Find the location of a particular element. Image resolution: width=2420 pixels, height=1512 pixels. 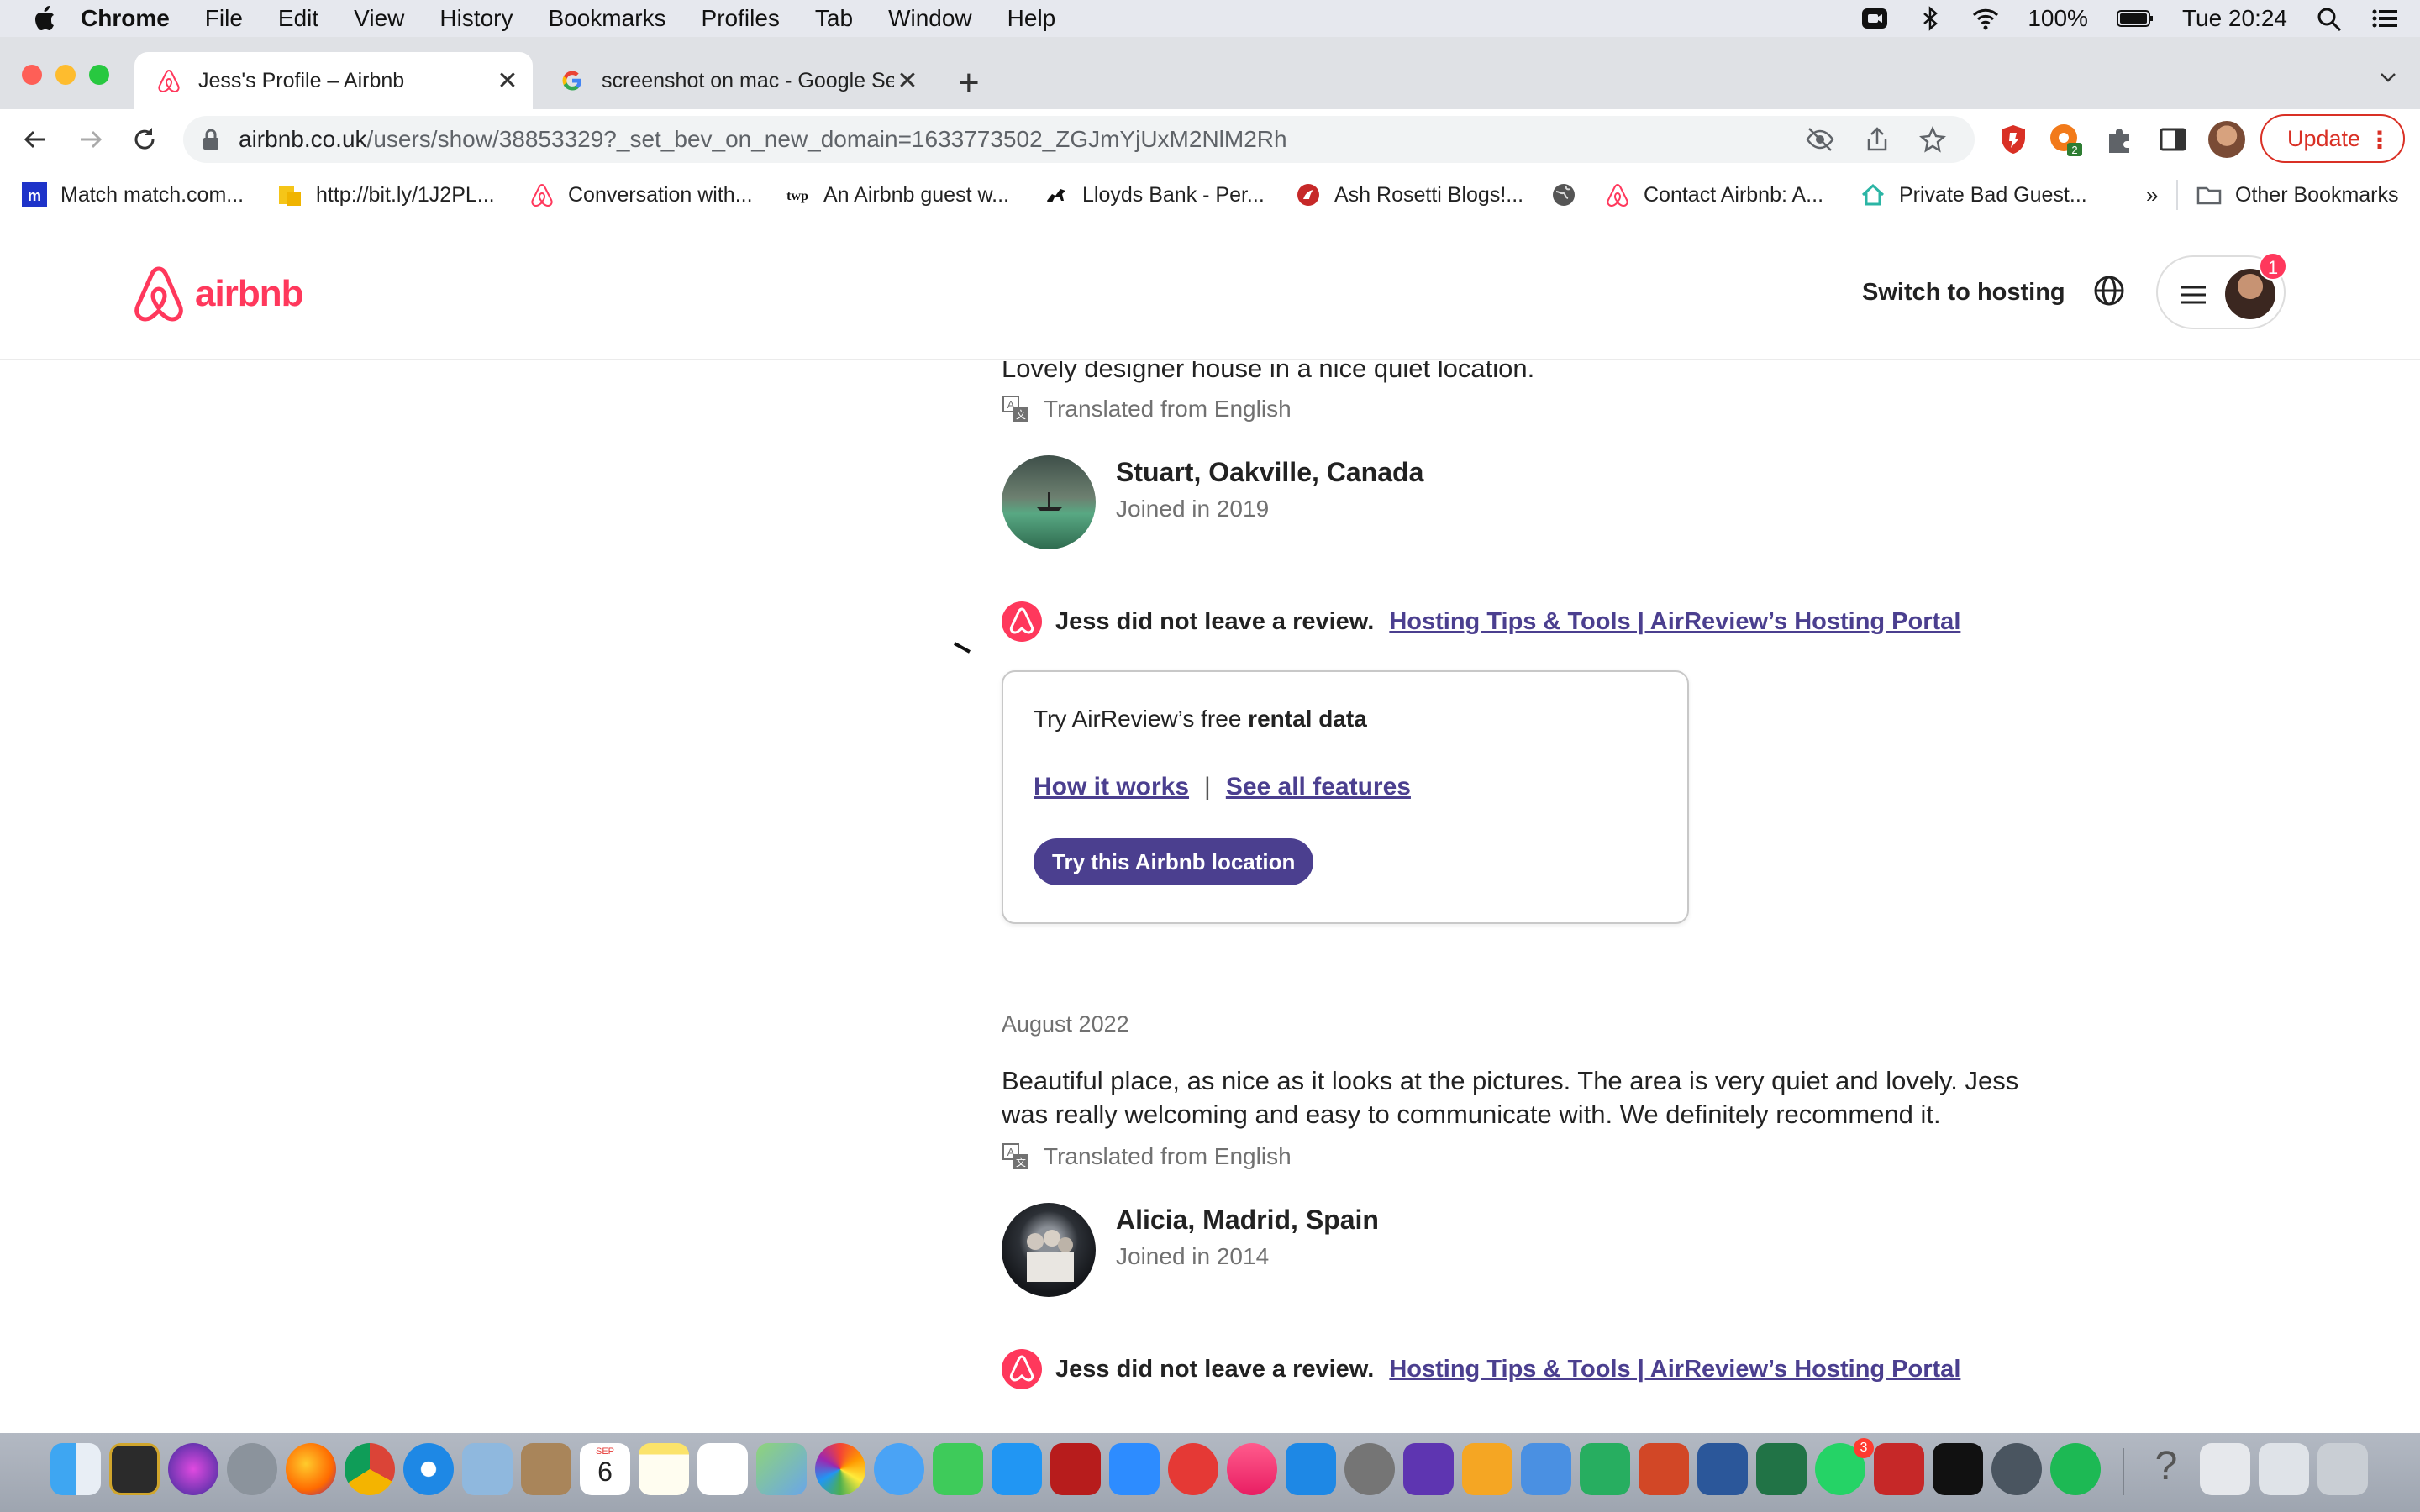

spotify-icon is located at coordinates (2075, 1469).